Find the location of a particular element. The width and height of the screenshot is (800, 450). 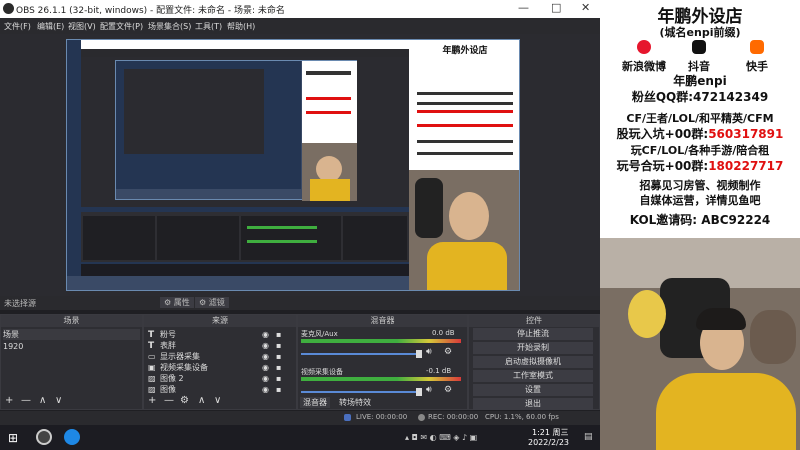

windows-taskbar: ⊞ ▴ ◘ ✉ ◐ ⌨ ◈ ♪ ▣ 1:21 周三 2022/2/23 ▤ is located at coordinates (300, 437).